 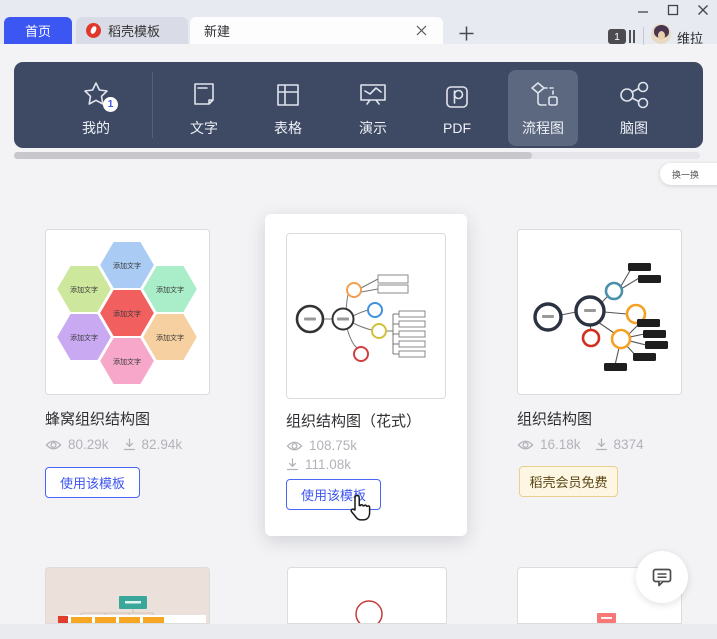 I want to click on tab-home-label: 首页, so click(x=37, y=31).